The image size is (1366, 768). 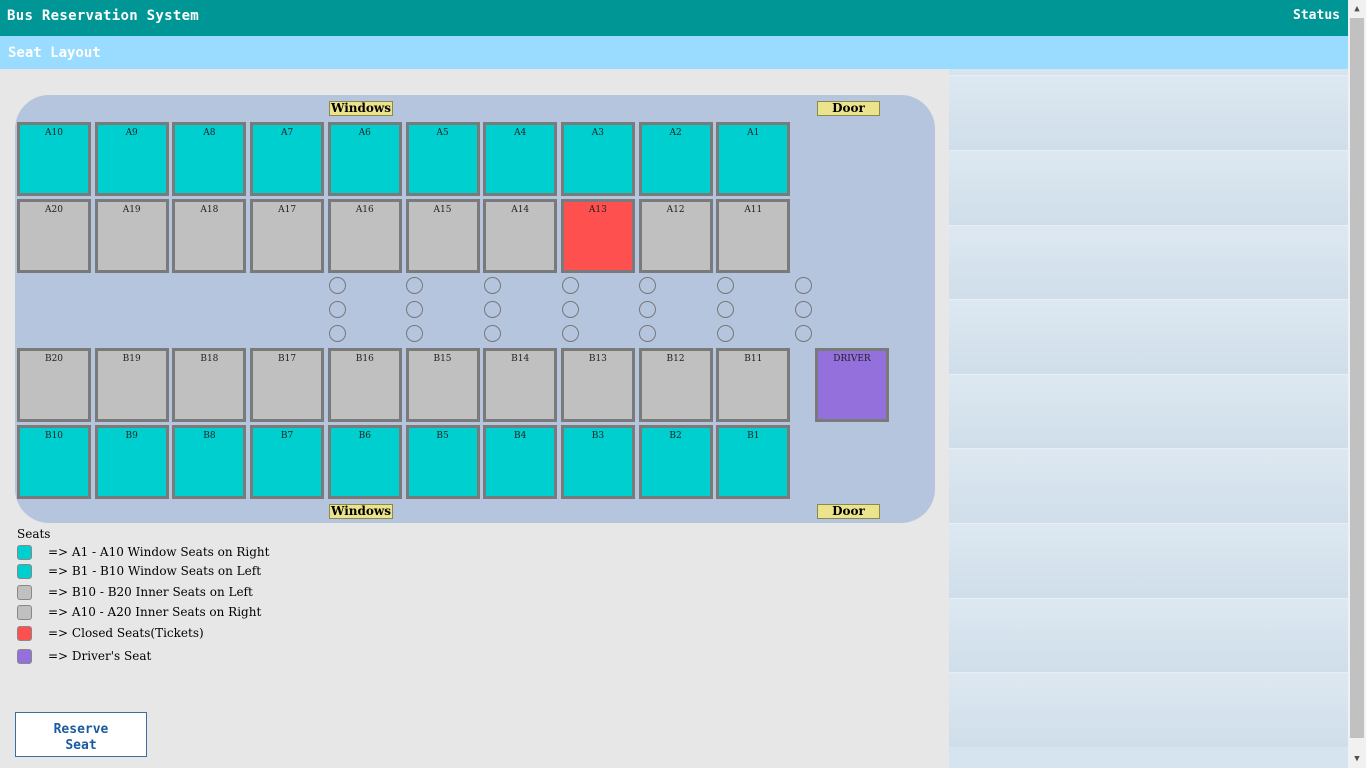 What do you see at coordinates (520, 159) in the screenshot?
I see `seat: A4` at bounding box center [520, 159].